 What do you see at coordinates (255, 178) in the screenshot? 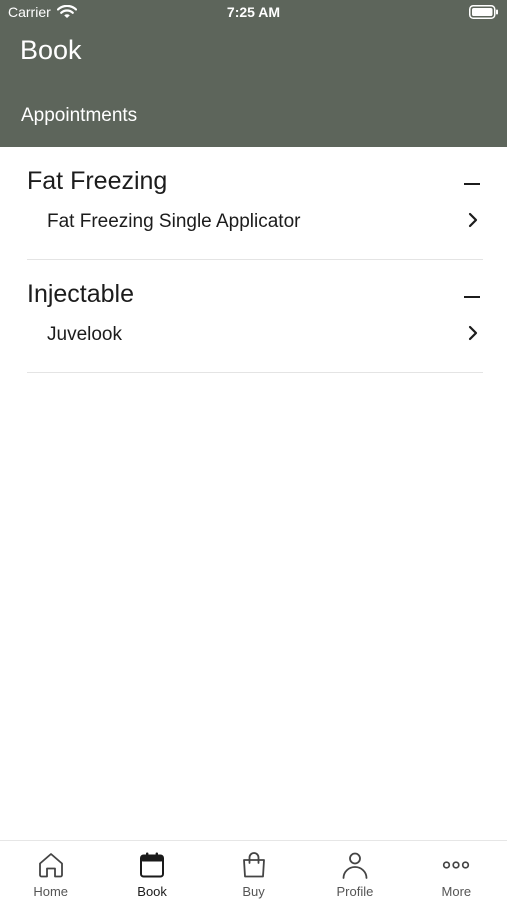
I see `section-header-fat-freezing: Fat Freezing` at bounding box center [255, 178].